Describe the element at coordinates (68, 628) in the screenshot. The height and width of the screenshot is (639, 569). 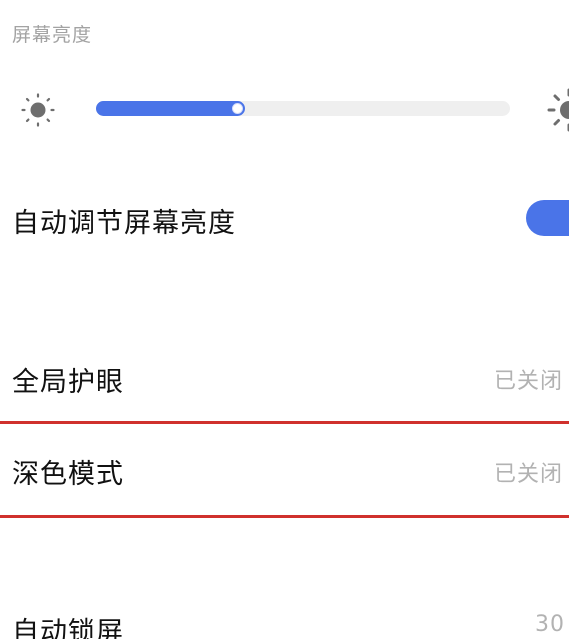
I see `auto-lock-label: 自动锁屏` at that location.